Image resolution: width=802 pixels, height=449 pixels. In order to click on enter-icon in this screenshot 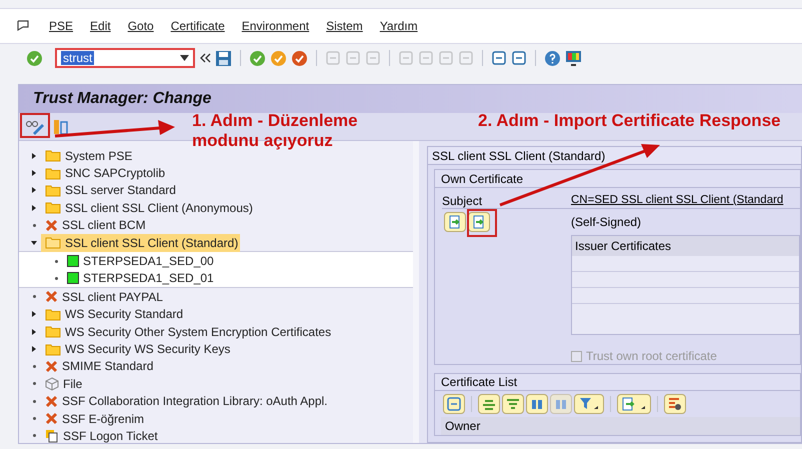, I will do `click(34, 58)`.